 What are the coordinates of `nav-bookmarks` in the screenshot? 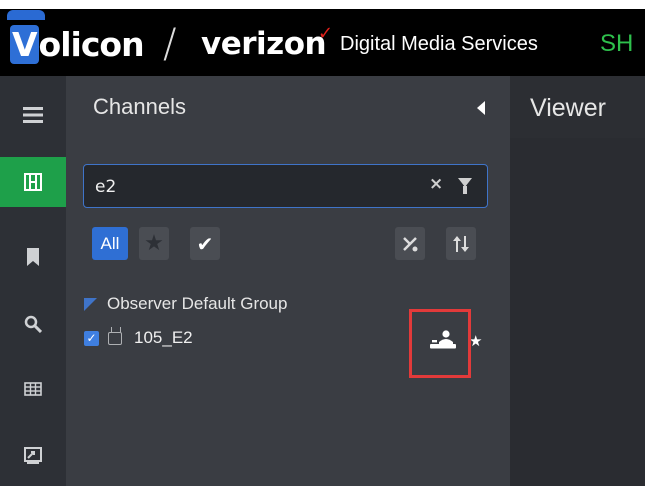 It's located at (33, 257).